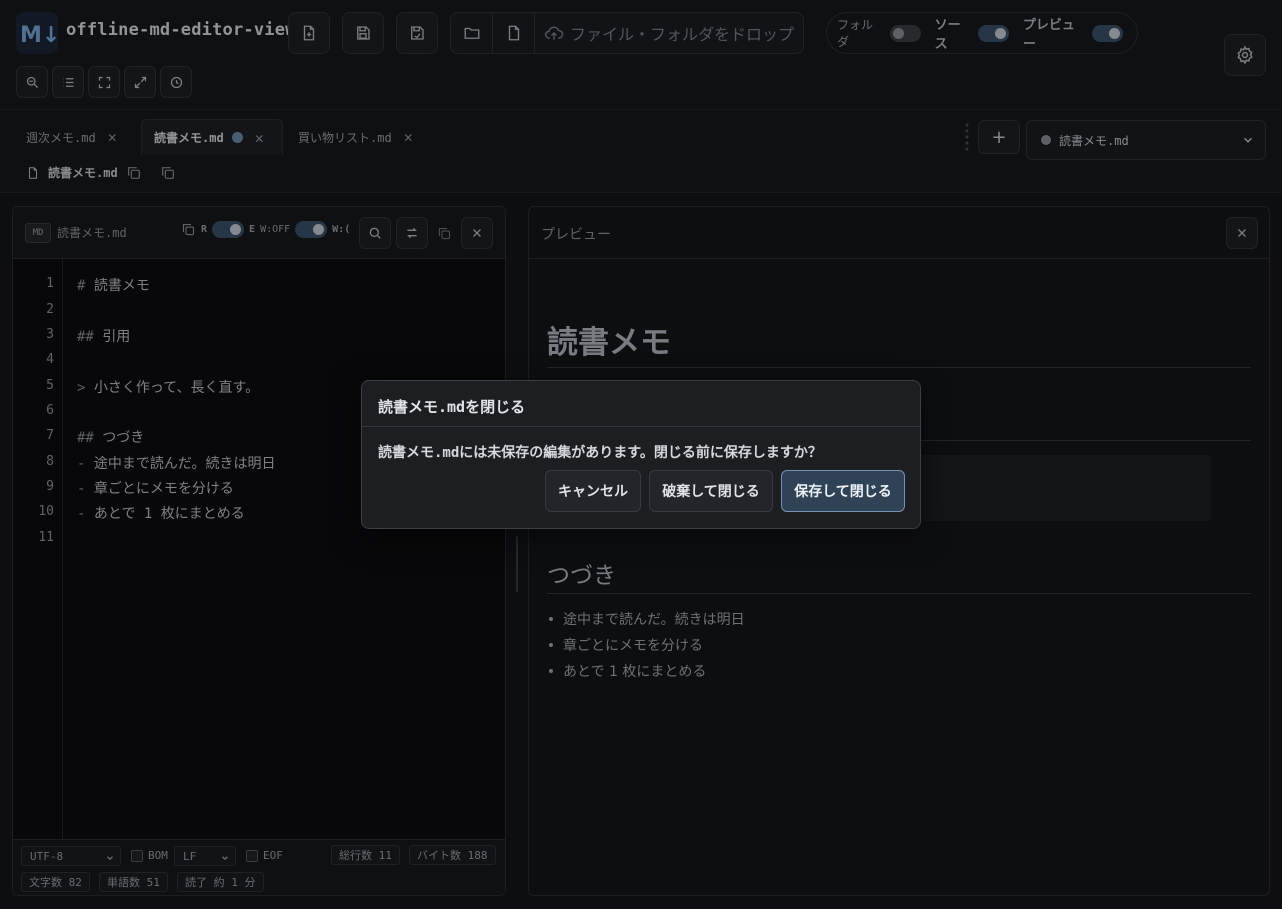 The width and height of the screenshot is (1282, 909). I want to click on save-close-button: 保存して閉じる, so click(843, 491).